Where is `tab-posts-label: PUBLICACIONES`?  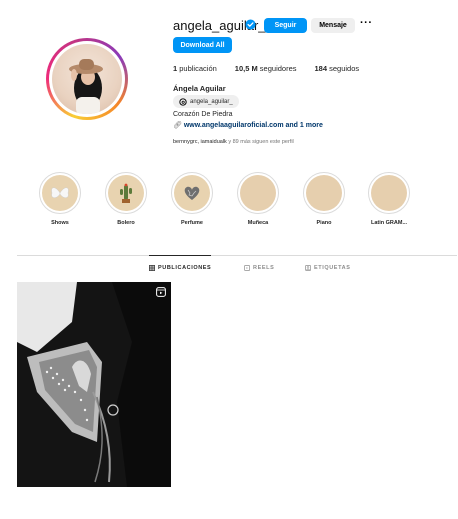 tab-posts-label: PUBLICACIONES is located at coordinates (185, 268).